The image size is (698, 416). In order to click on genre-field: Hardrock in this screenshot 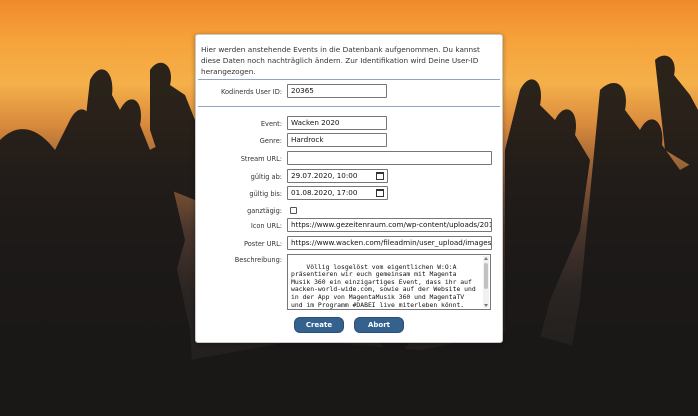, I will do `click(337, 140)`.